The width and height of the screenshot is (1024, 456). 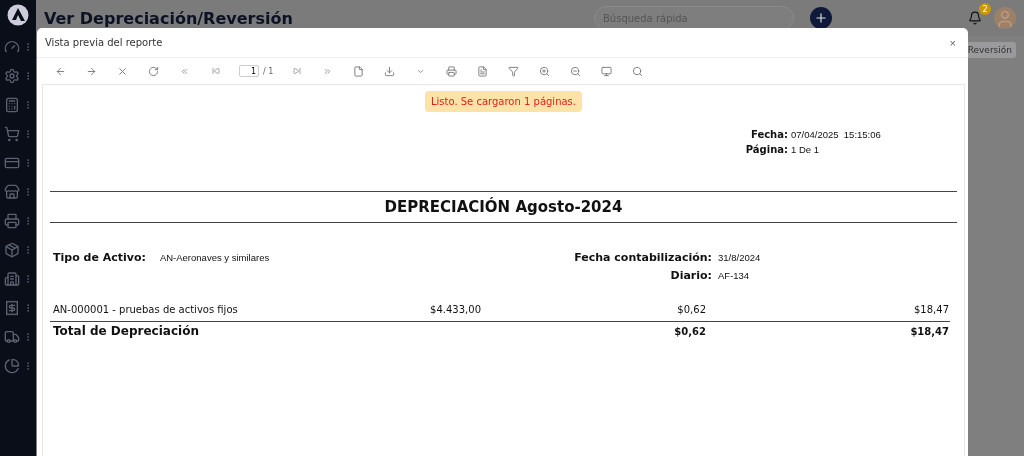 I want to click on posting-label: Fecha contabilización:, so click(x=642, y=257).